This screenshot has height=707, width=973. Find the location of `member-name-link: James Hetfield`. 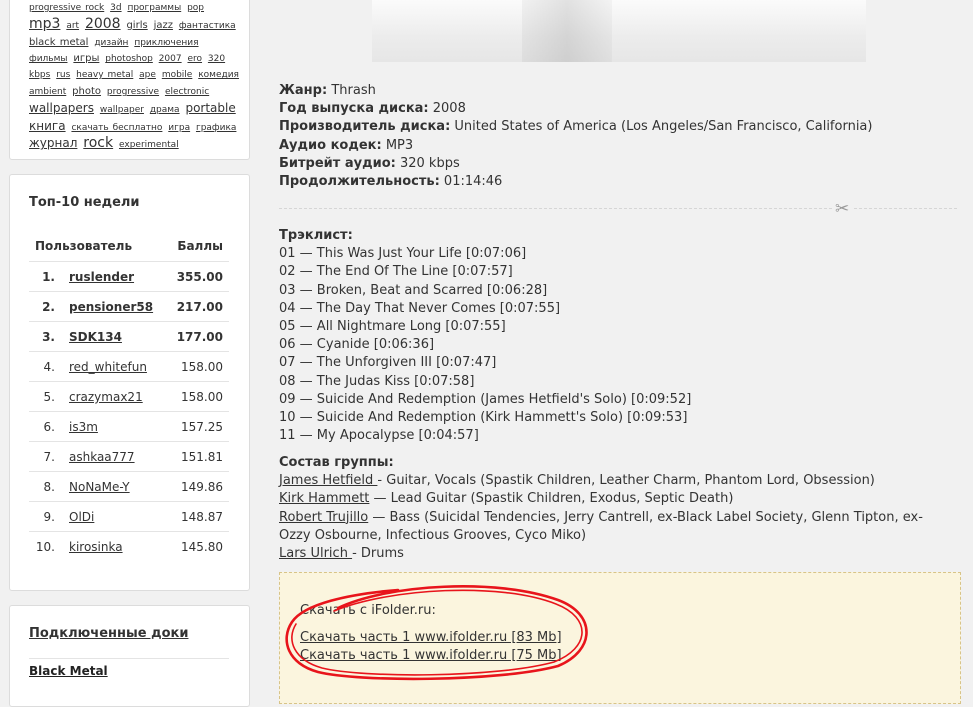

member-name-link: James Hetfield is located at coordinates (328, 480).